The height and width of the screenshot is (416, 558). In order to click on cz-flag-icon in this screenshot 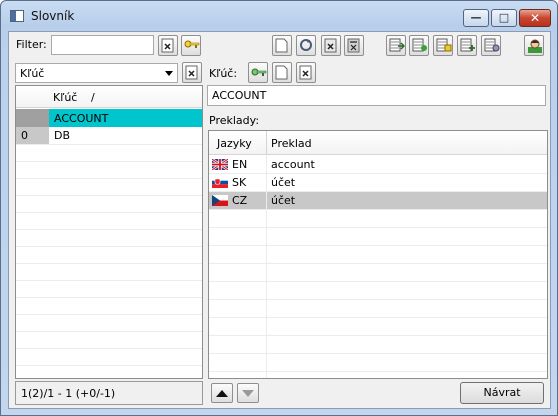, I will do `click(220, 200)`.